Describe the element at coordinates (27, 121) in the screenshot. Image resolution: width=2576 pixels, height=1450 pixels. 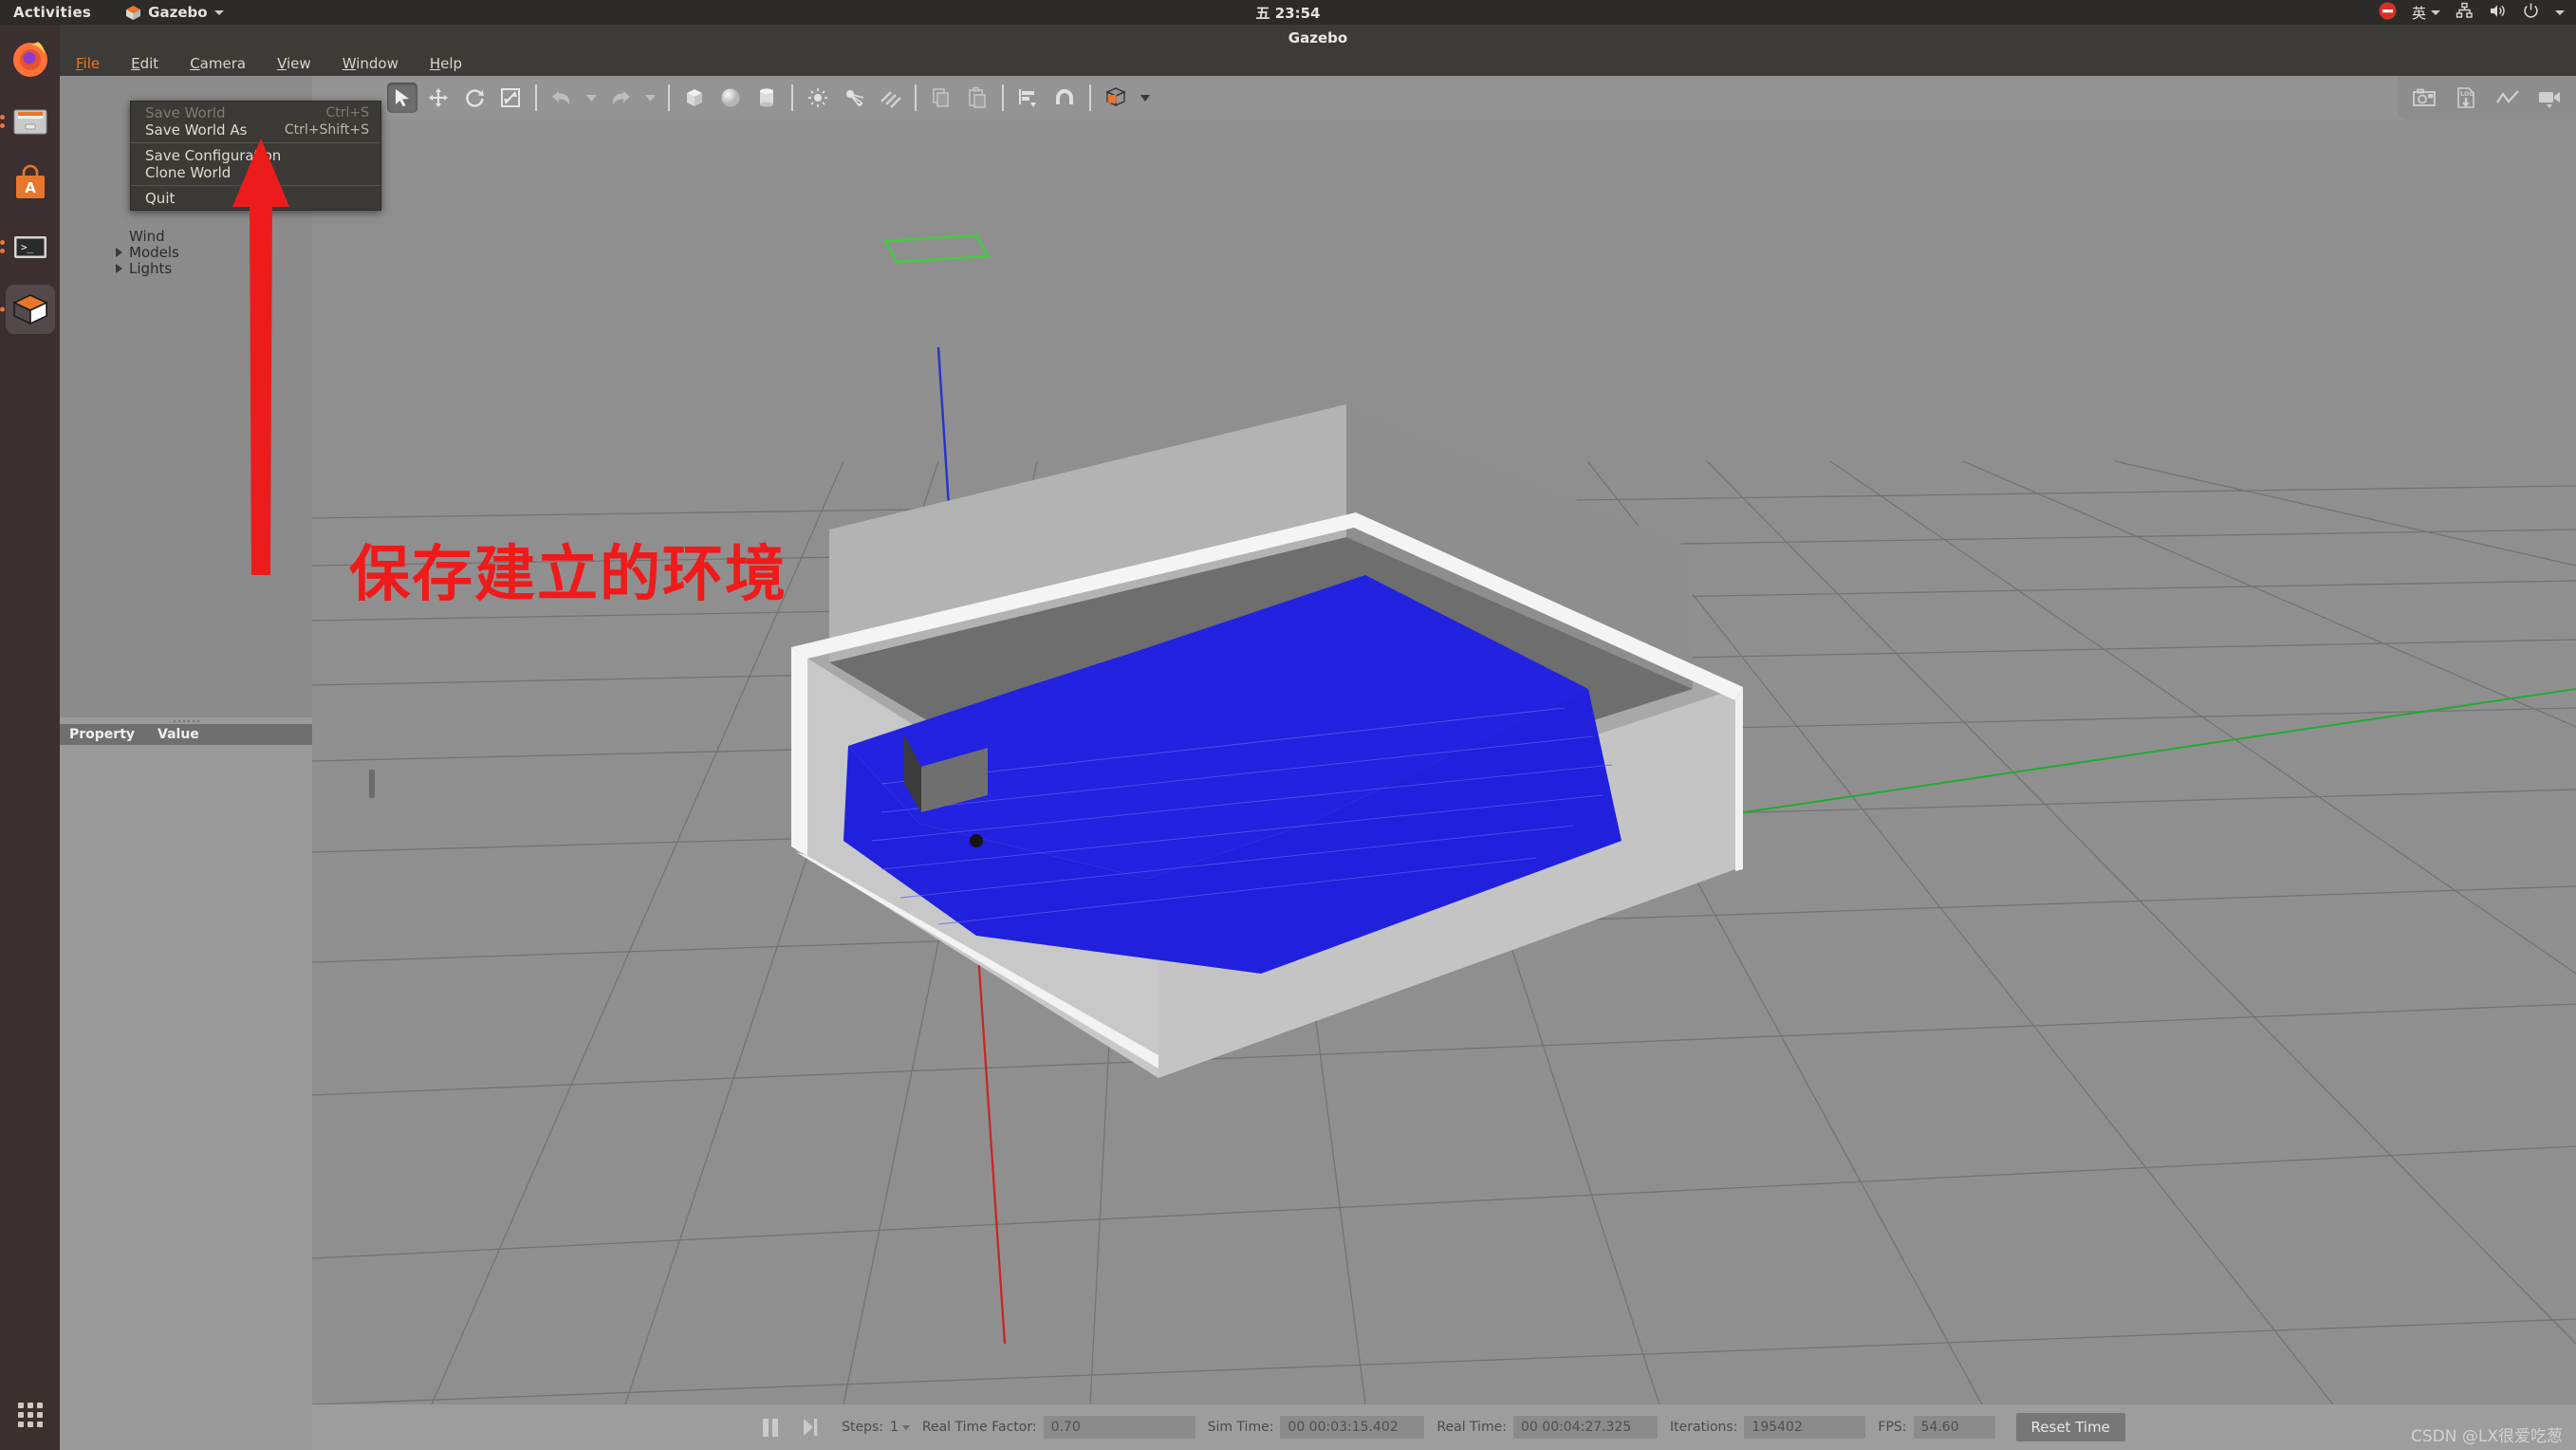
I see `dock-item-files` at that location.